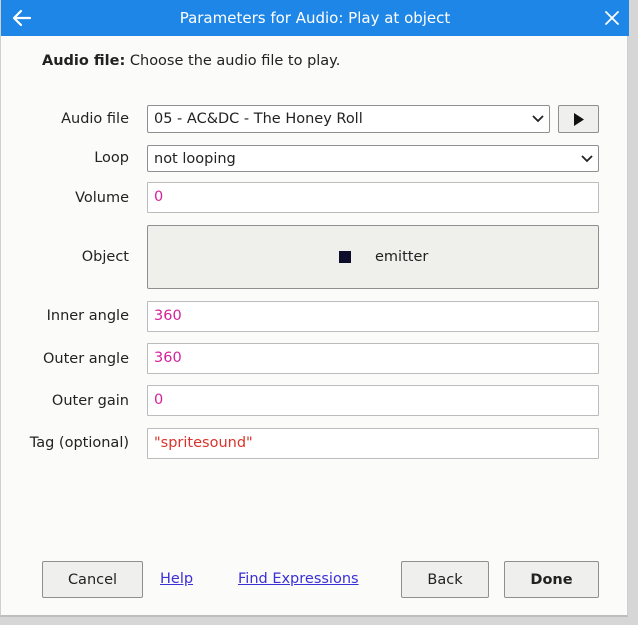 This screenshot has width=638, height=625. What do you see at coordinates (90, 401) in the screenshot?
I see `outer-gain-label: Outer gain` at bounding box center [90, 401].